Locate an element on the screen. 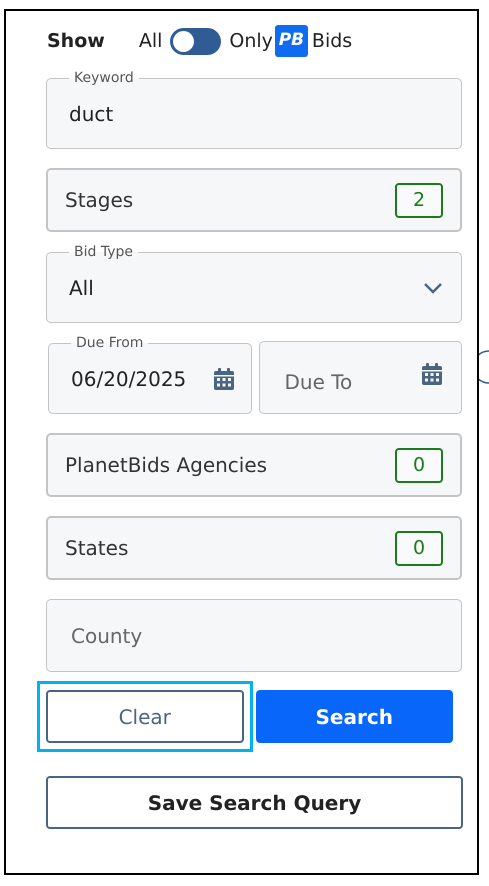  filter-field: Stages 2 is located at coordinates (254, 200).